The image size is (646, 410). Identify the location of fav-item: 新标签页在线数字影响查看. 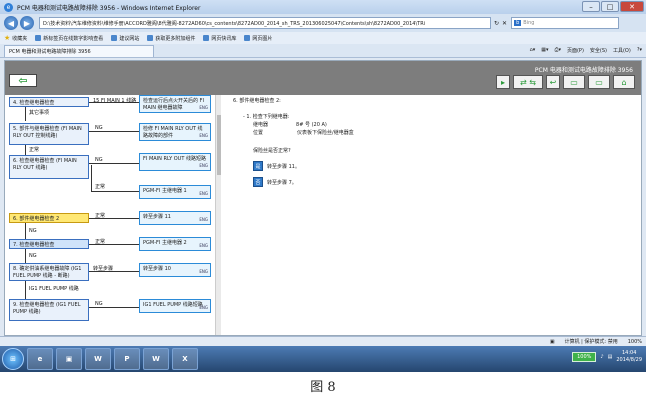
(69, 38).